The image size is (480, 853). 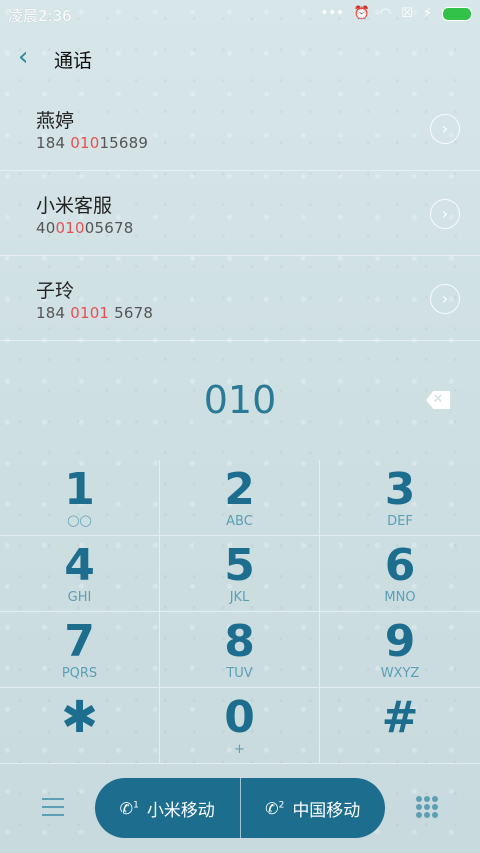 I want to click on key-8: 8 TUV, so click(x=240, y=650).